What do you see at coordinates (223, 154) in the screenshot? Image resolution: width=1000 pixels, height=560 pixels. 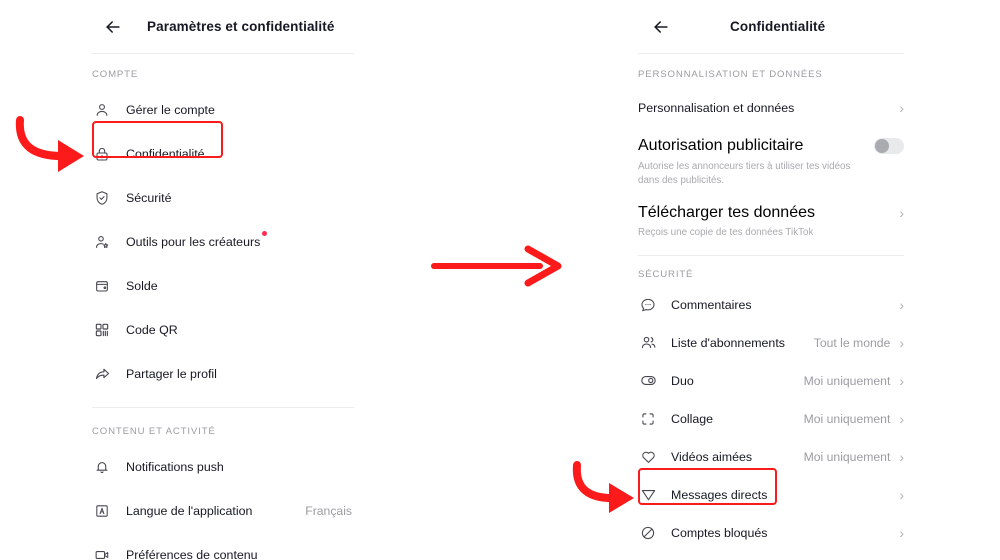 I see `settings-item-confidentialite: Confidentialité` at bounding box center [223, 154].